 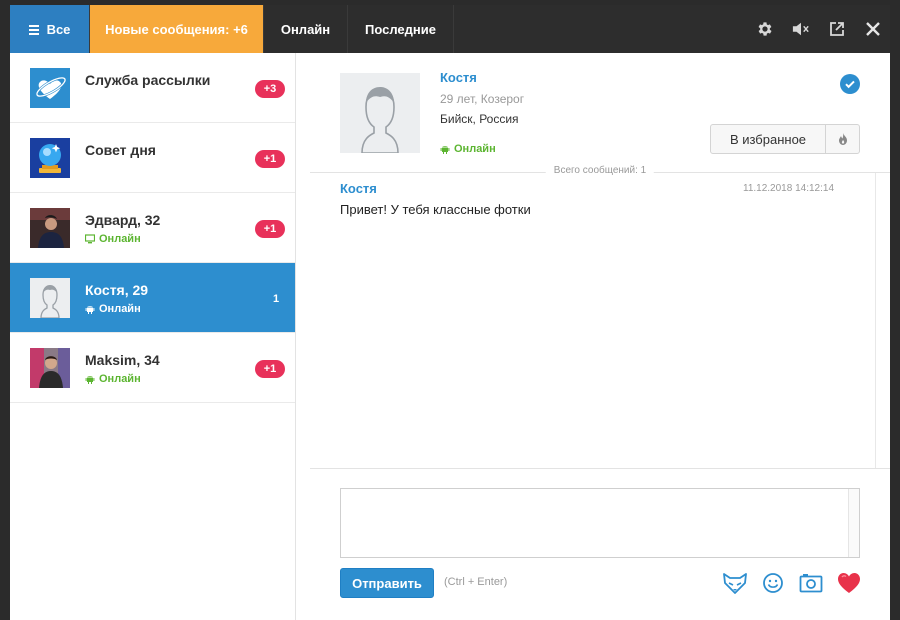 I want to click on profile-location: Бийск, Россия, so click(x=479, y=119).